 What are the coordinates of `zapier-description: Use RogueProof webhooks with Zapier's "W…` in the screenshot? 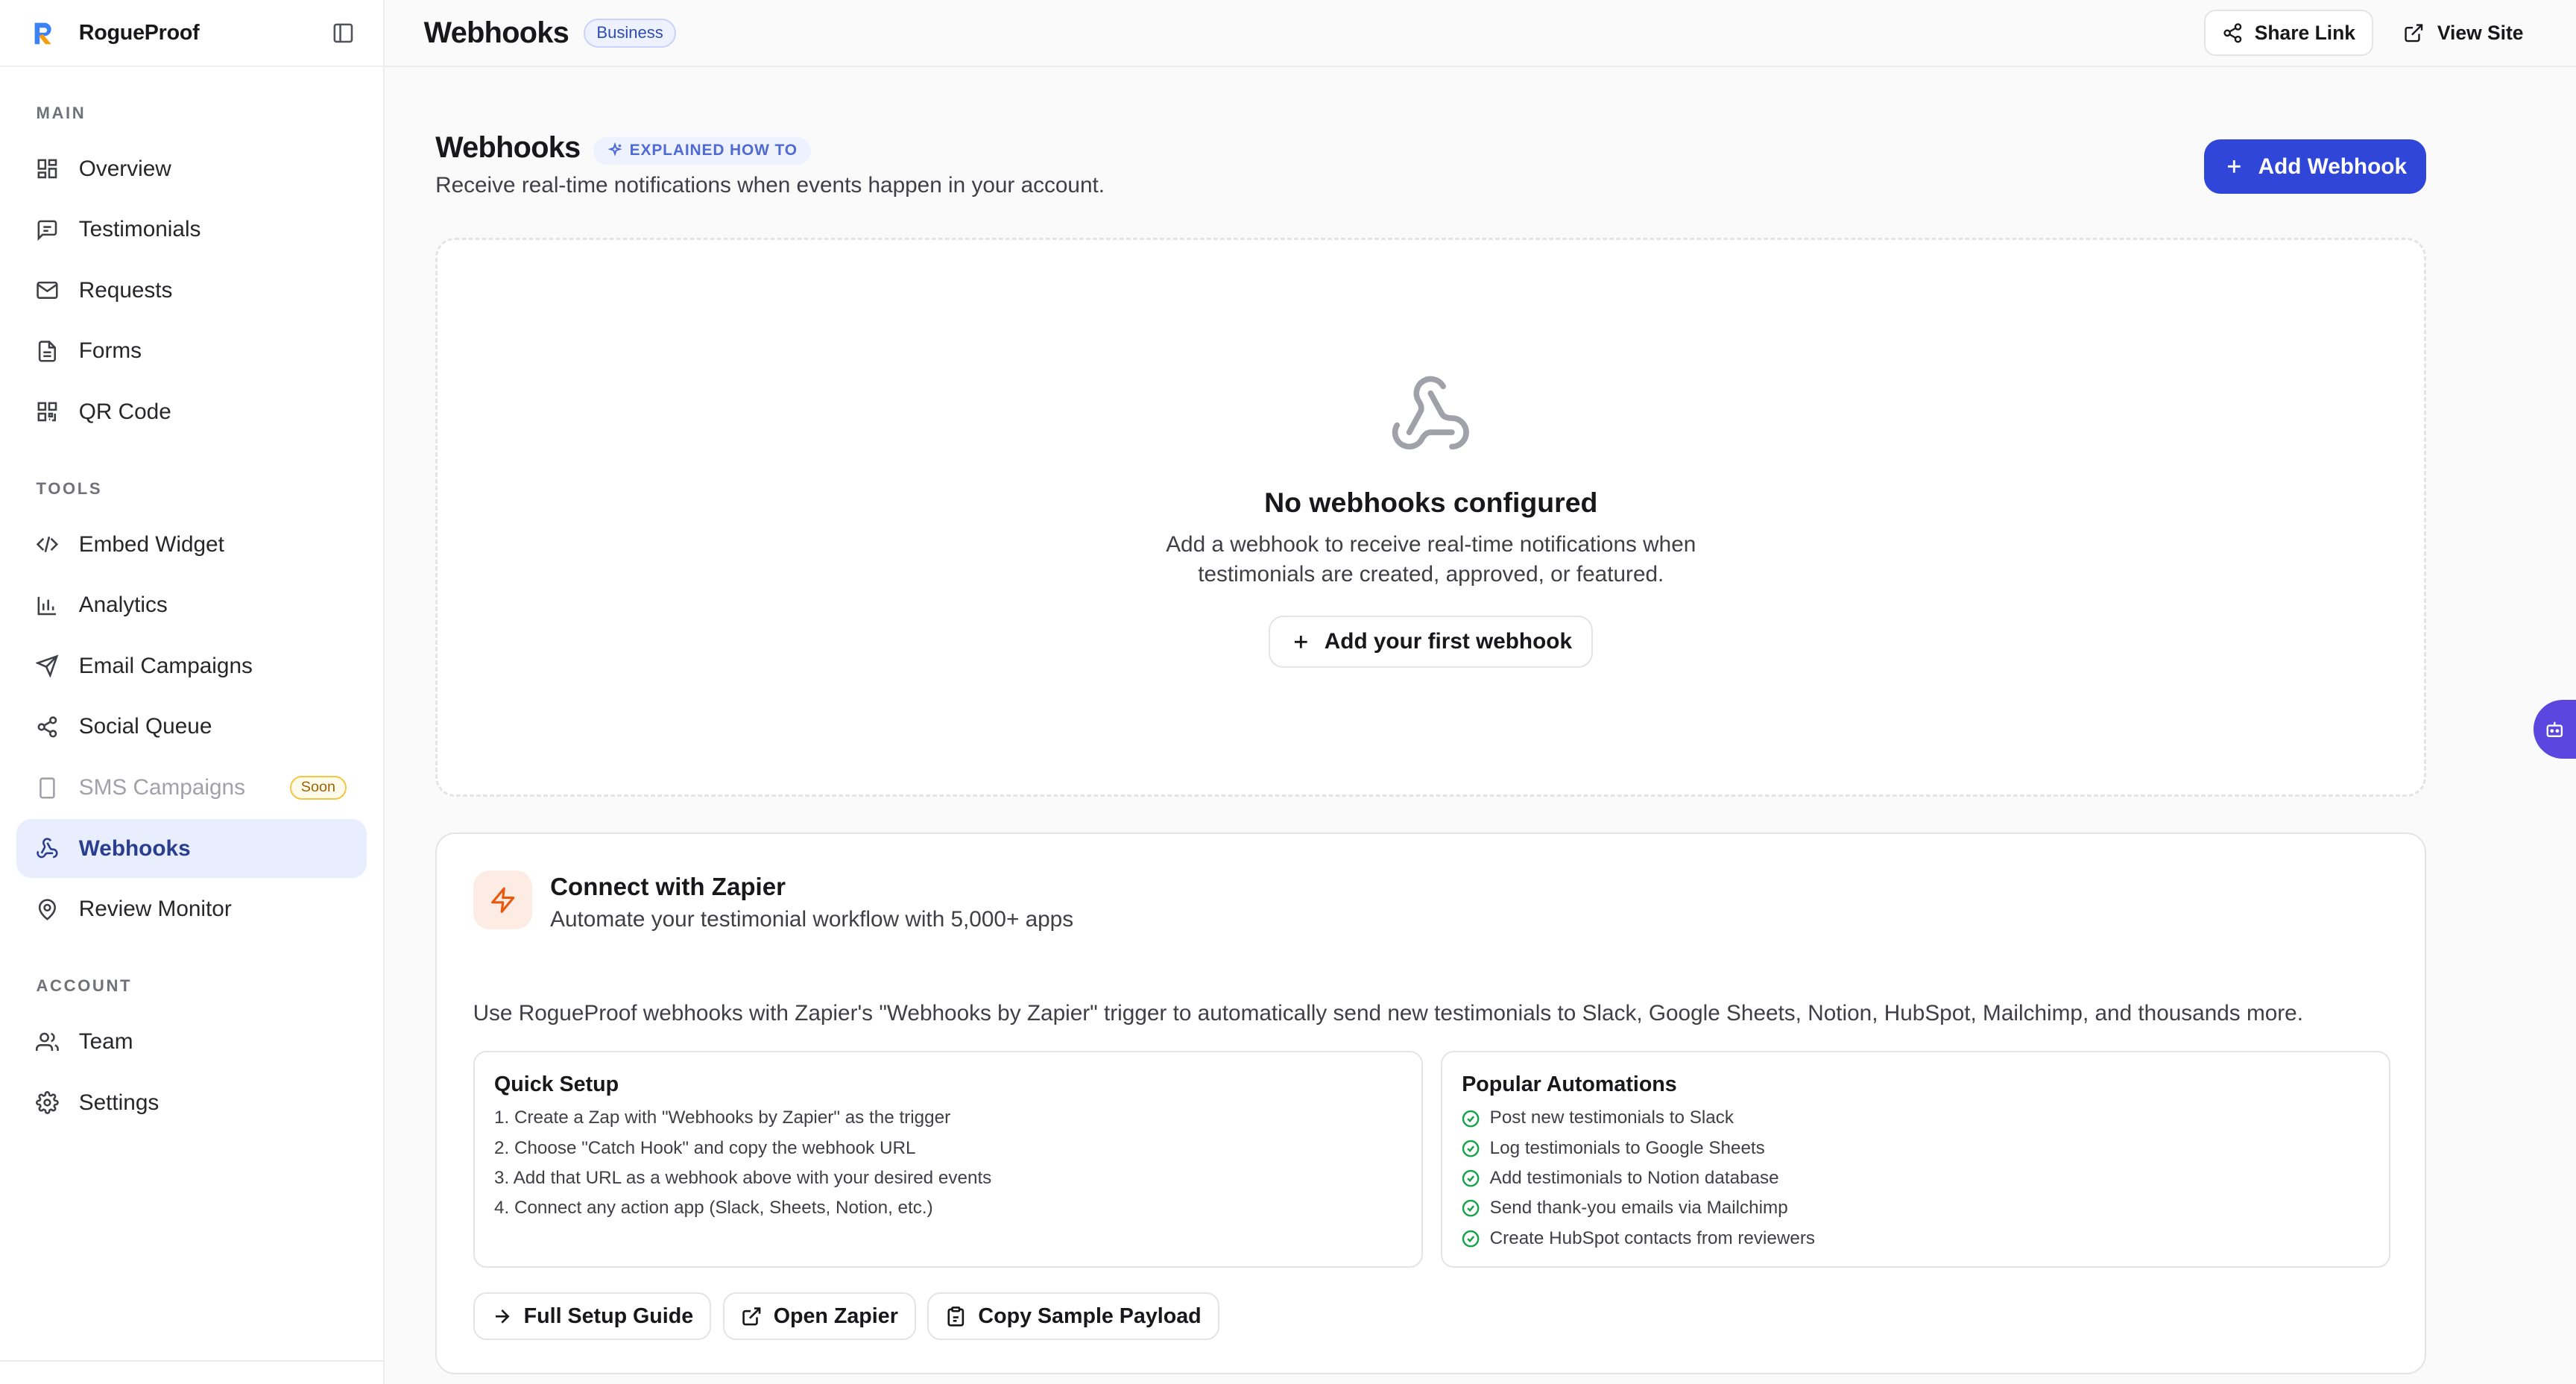 It's located at (1388, 1014).